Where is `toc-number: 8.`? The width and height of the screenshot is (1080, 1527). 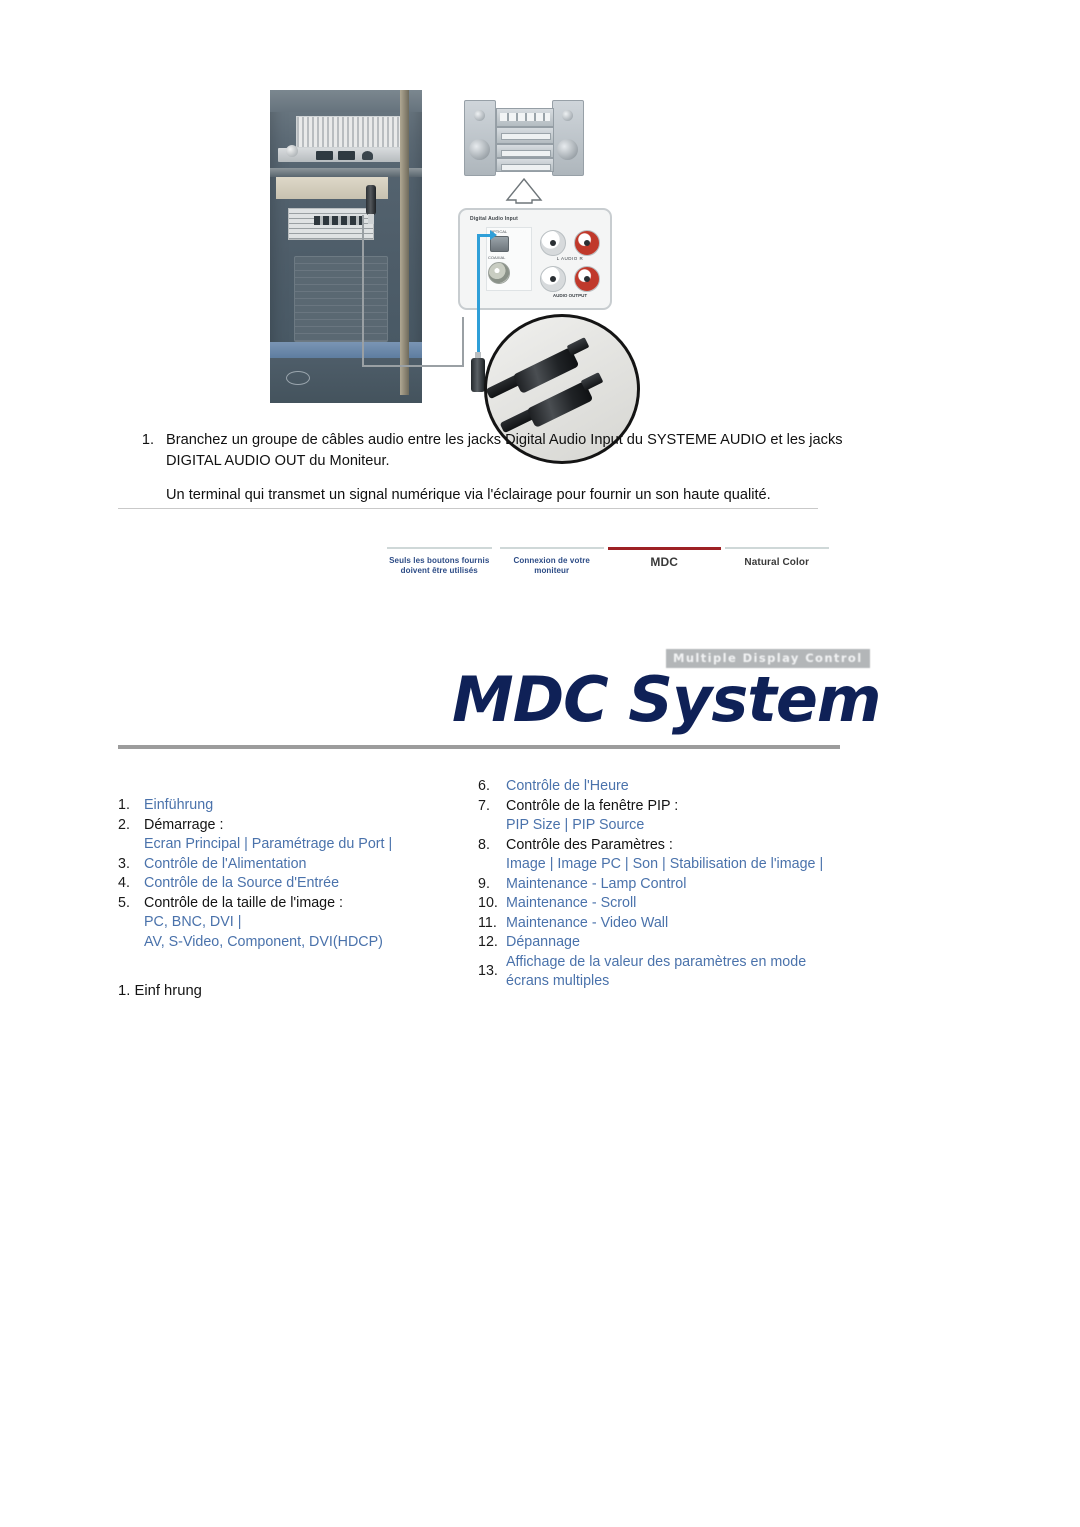
toc-number: 8. is located at coordinates (484, 844).